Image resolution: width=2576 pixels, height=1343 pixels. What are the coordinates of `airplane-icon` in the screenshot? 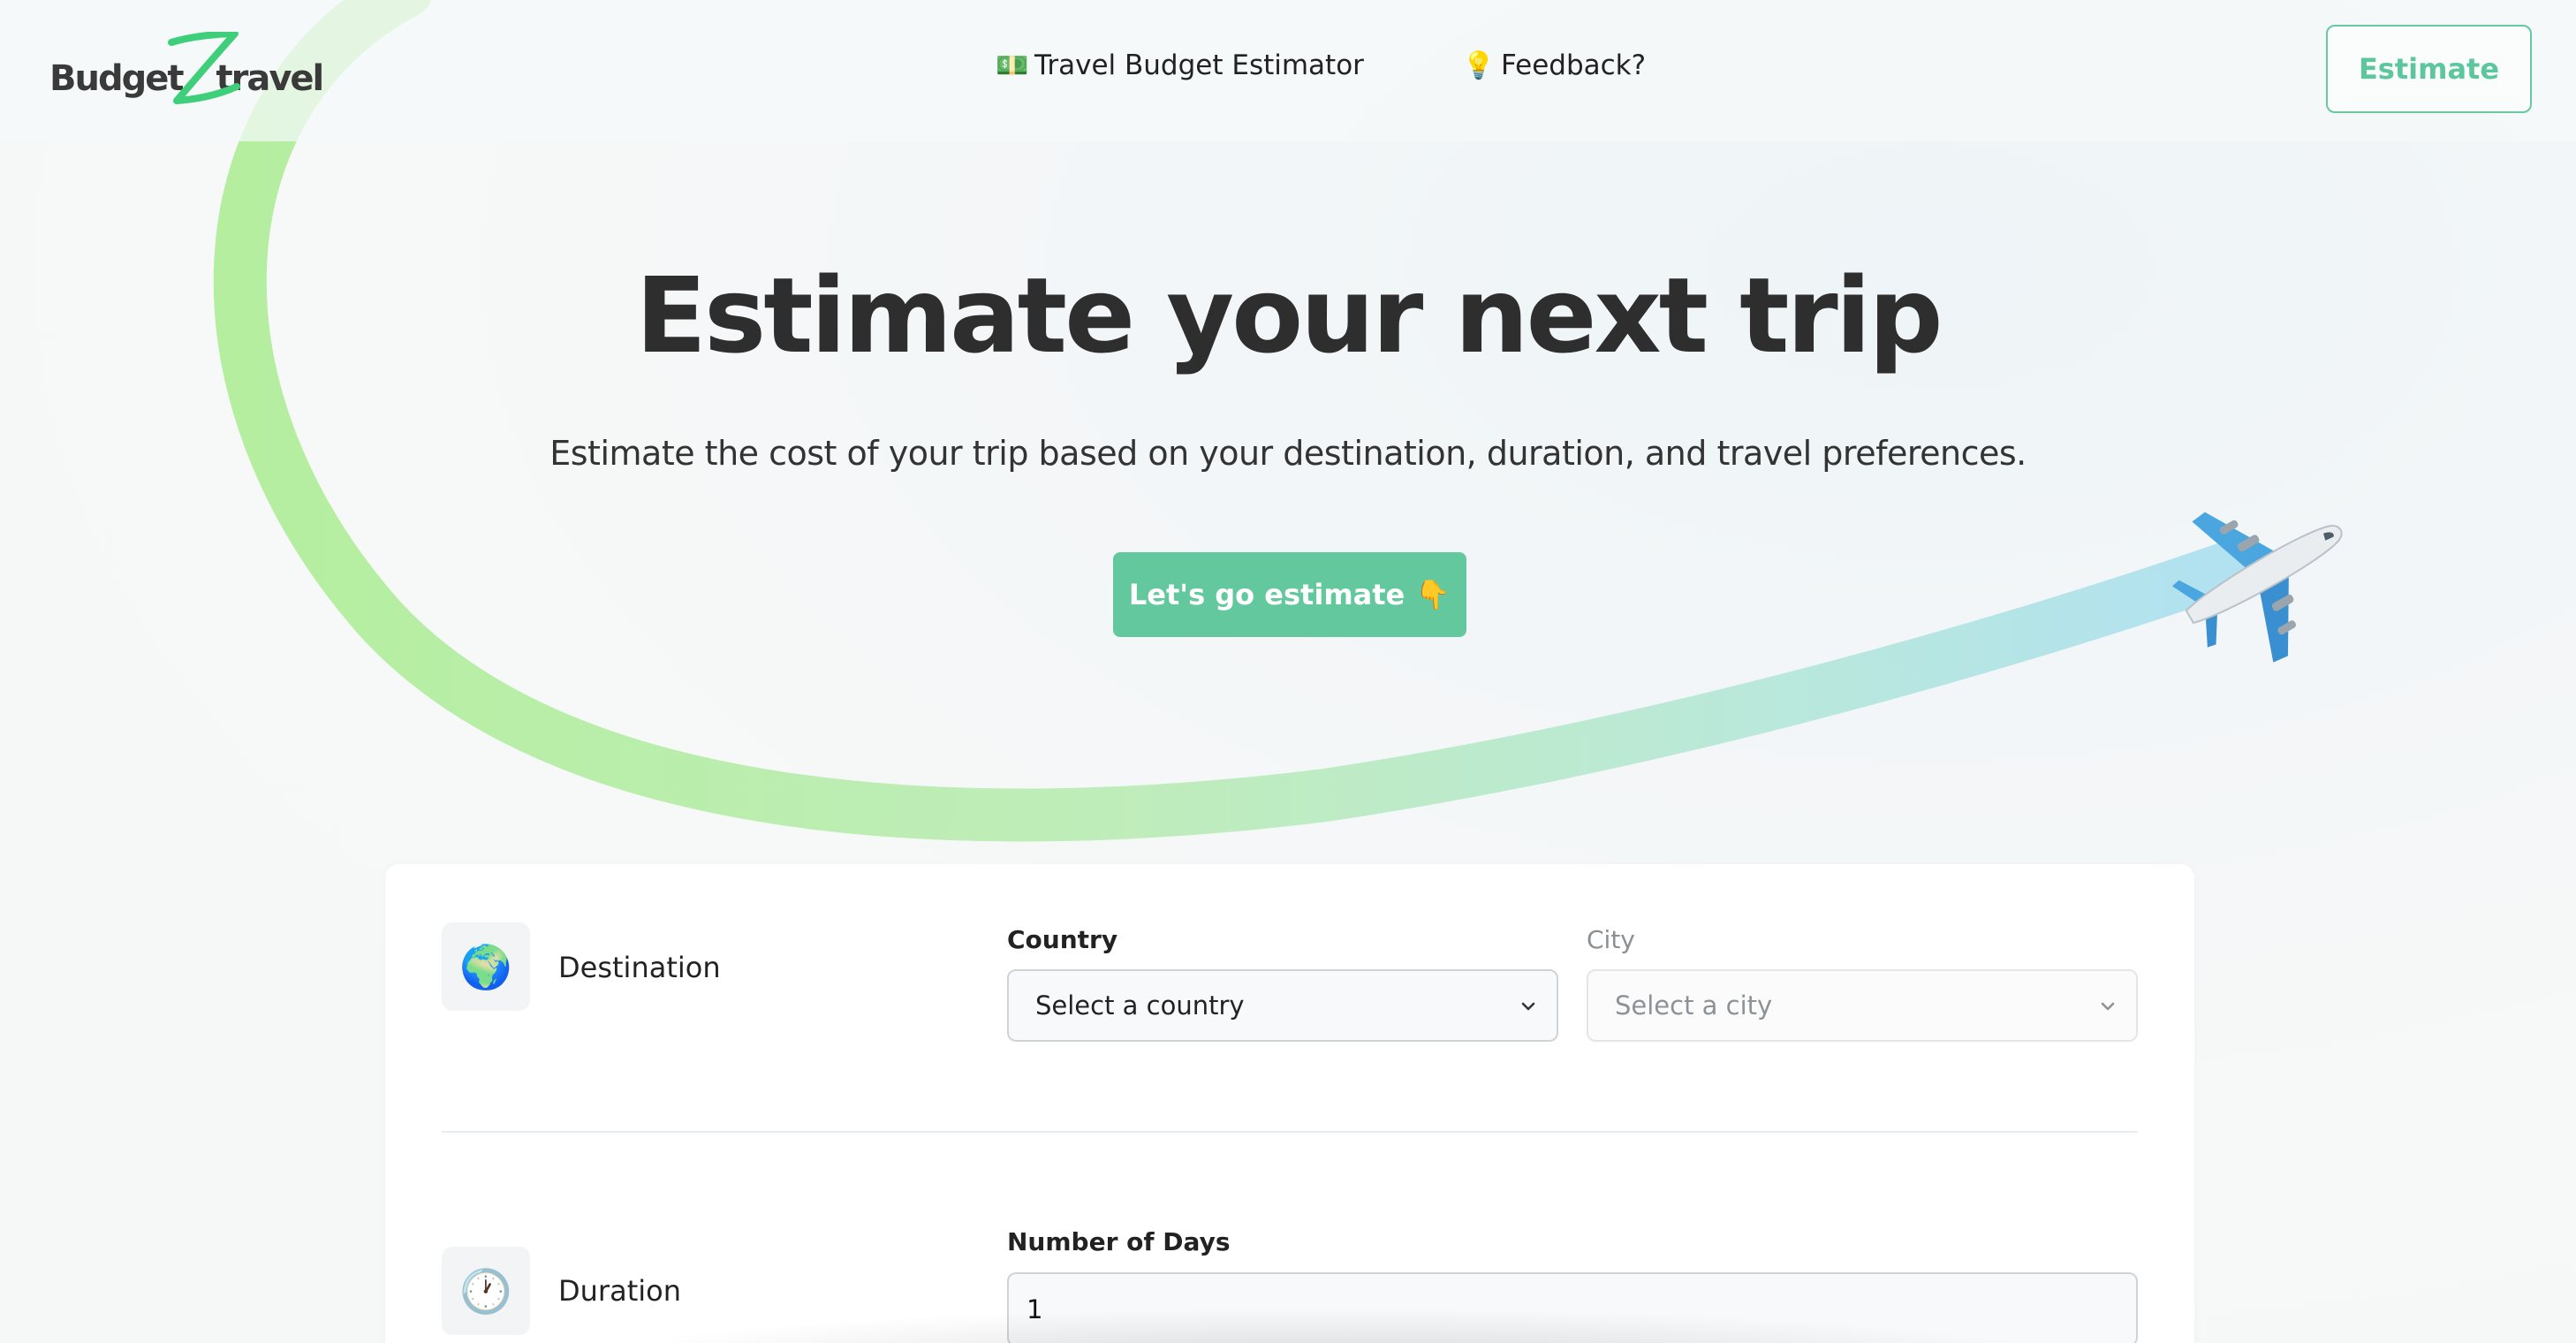 It's located at (2257, 587).